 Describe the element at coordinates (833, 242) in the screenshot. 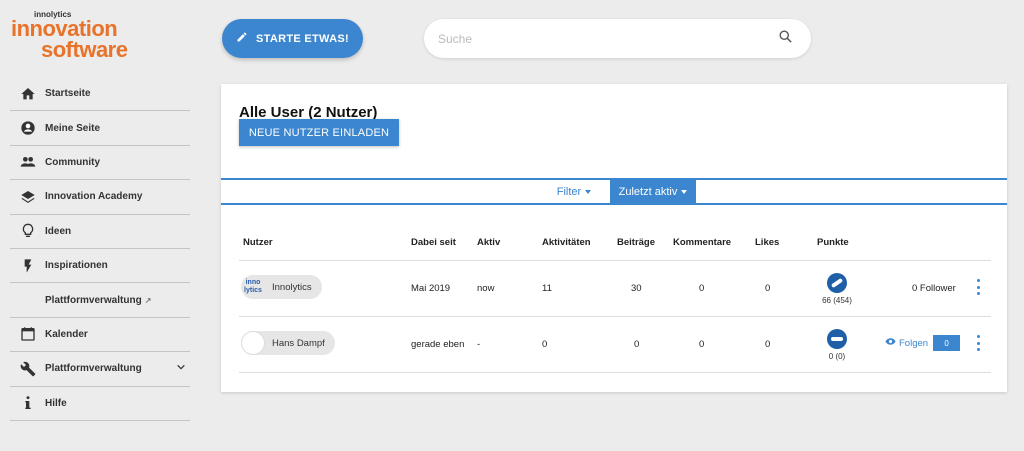

I see `column-header: Punkte` at that location.